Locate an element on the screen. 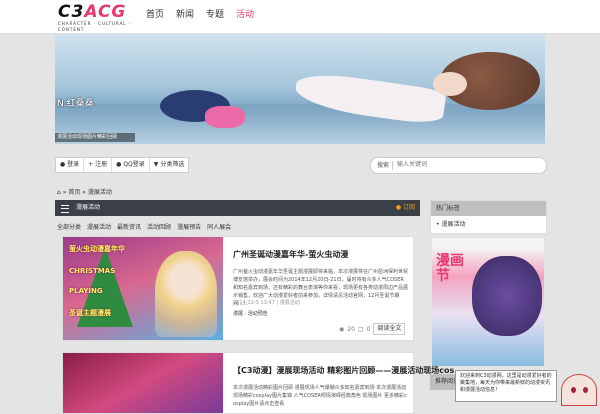 Image resolution: width=600 pixels, height=414 pixels. subnav-item: 漫展活动 is located at coordinates (99, 226).